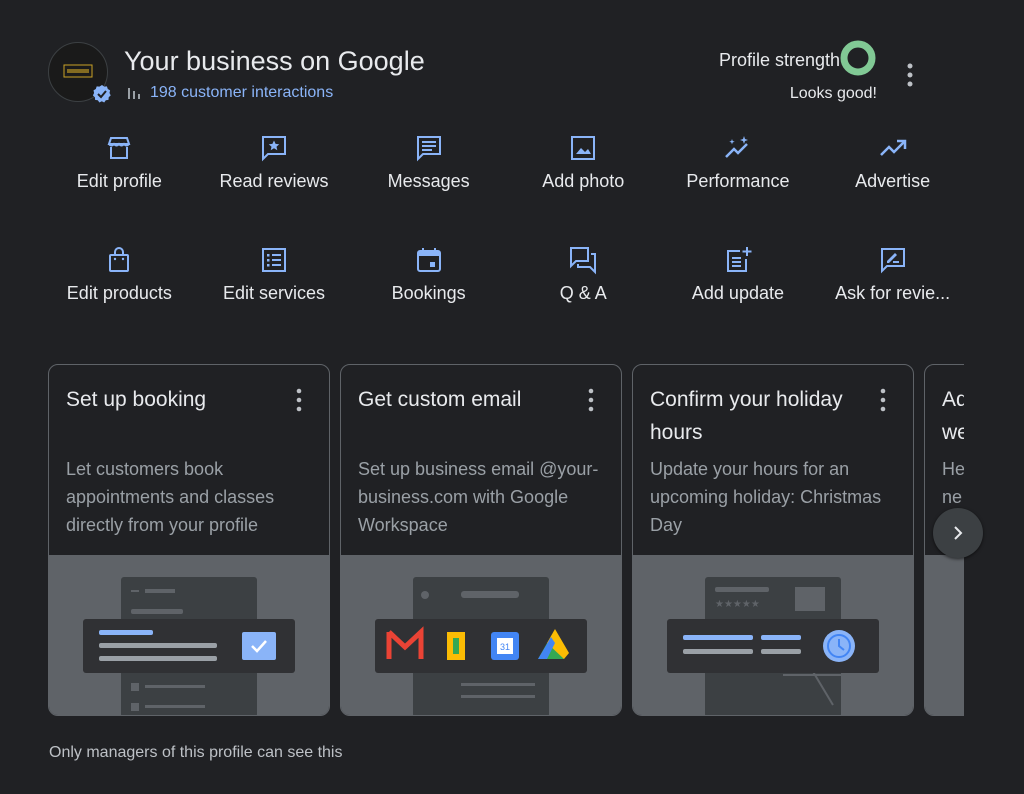 This screenshot has height=794, width=1024. I want to click on edit-services-button: Edit services, so click(274, 301).